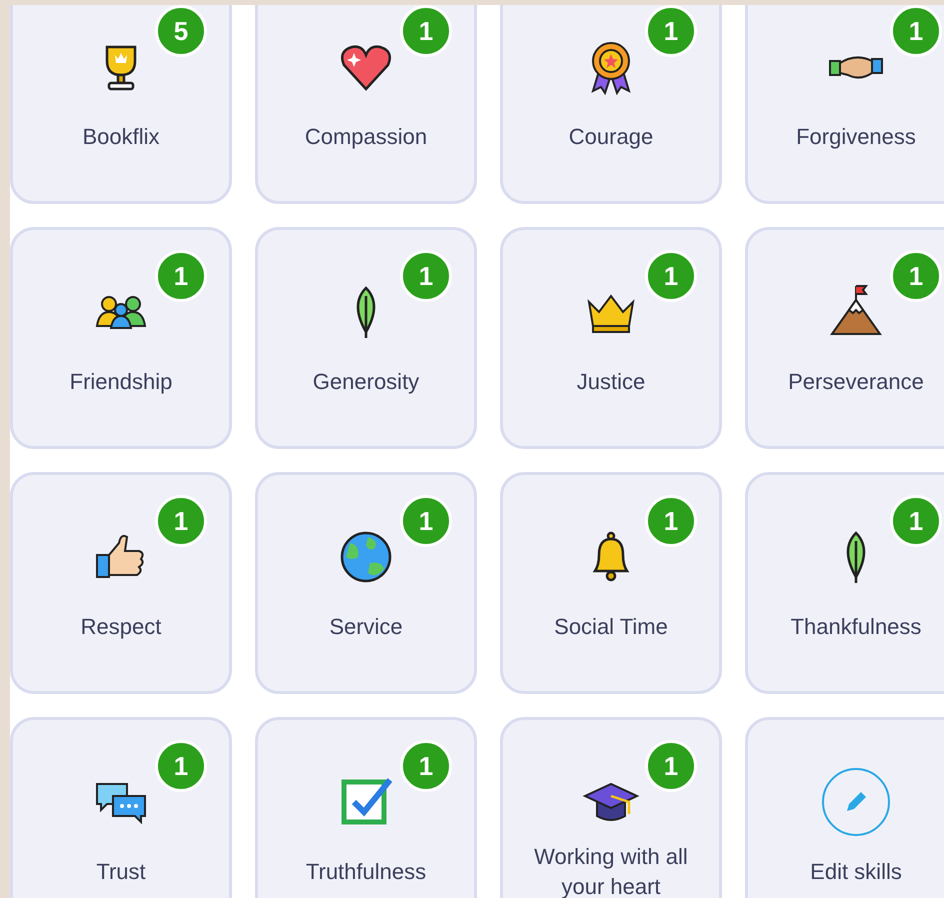 The image size is (944, 898). What do you see at coordinates (856, 382) in the screenshot?
I see `skill-label: Perseverance` at bounding box center [856, 382].